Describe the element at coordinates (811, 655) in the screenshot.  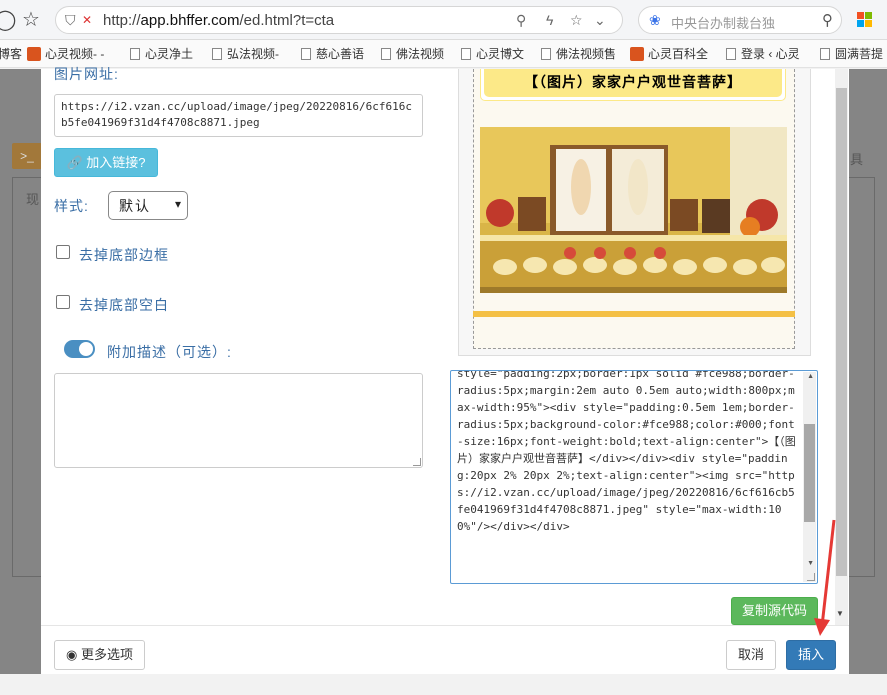
I see `insert-button: 插入` at that location.